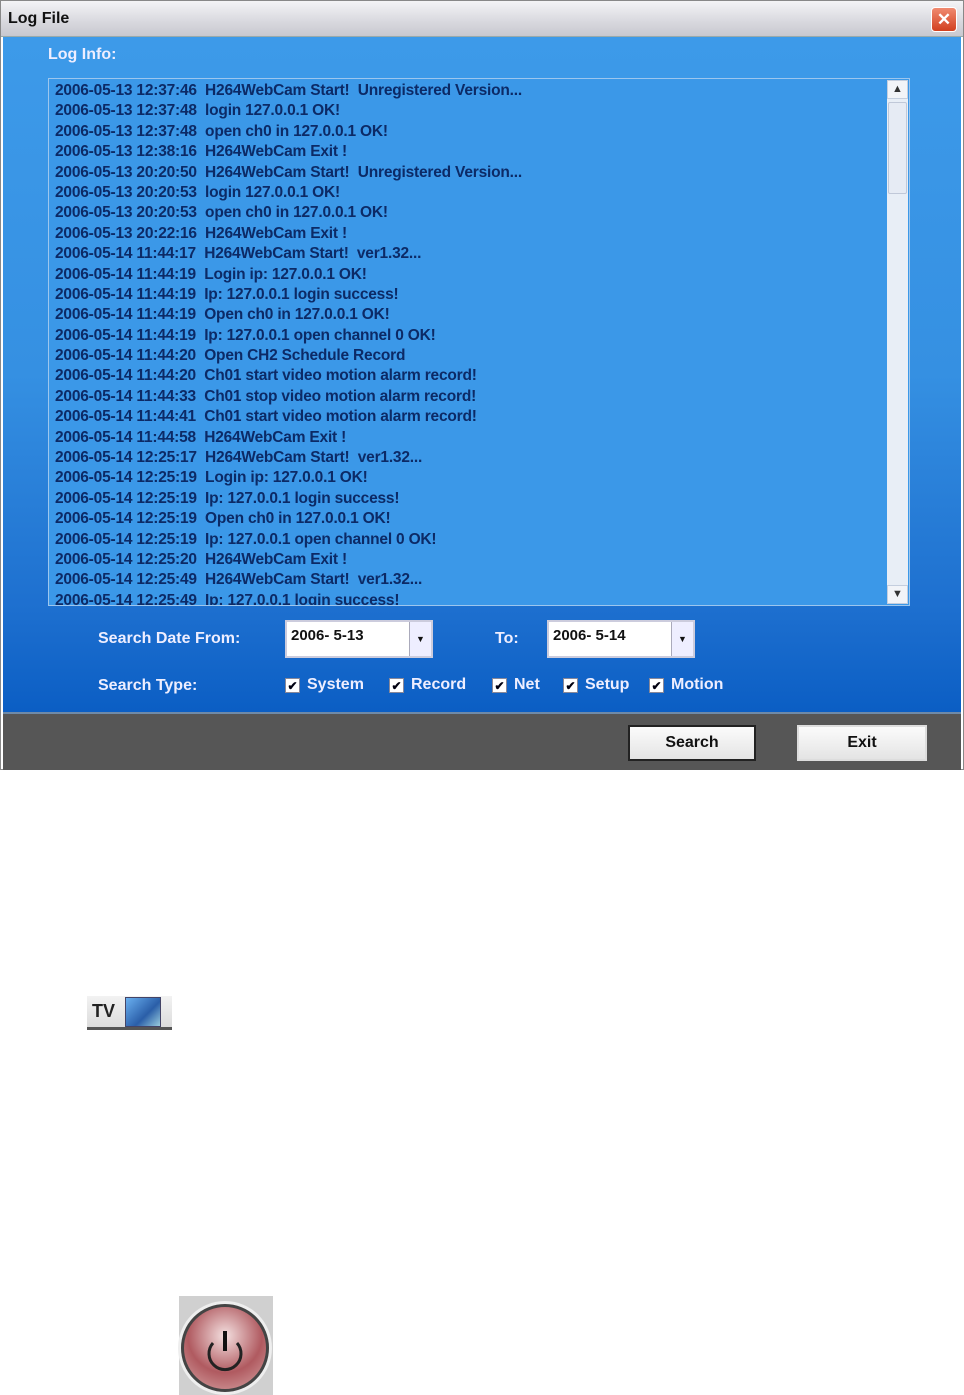 The width and height of the screenshot is (964, 1395). Describe the element at coordinates (82, 54) in the screenshot. I see `log-info-label: Log Info:` at that location.